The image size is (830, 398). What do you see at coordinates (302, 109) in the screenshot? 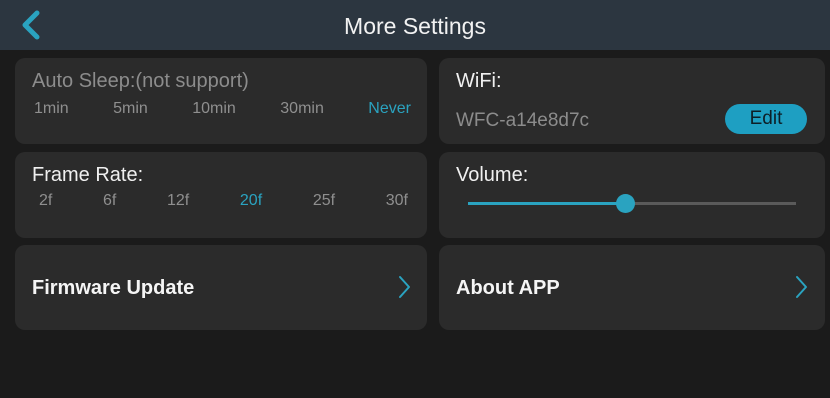
I see `auto-sleep-option-30min: 30min` at bounding box center [302, 109].